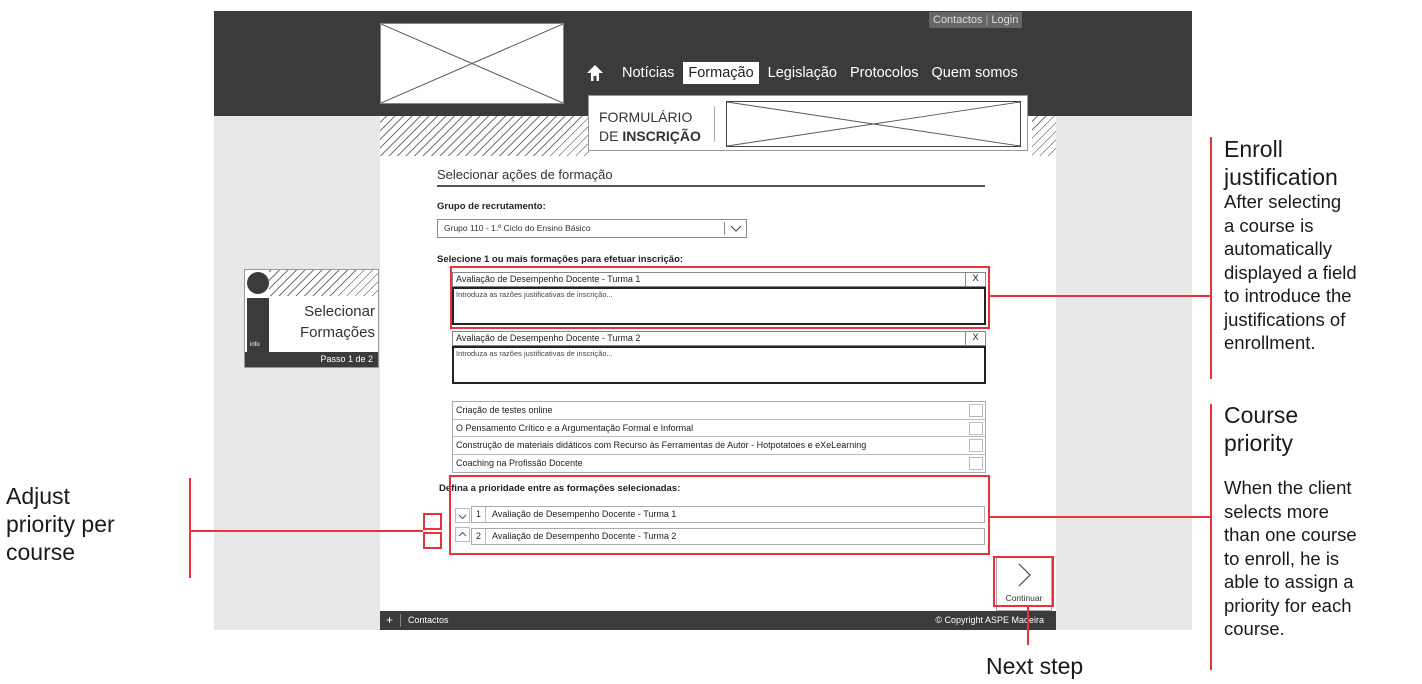  I want to click on info-title: Selecionar Formações, so click(337, 322).